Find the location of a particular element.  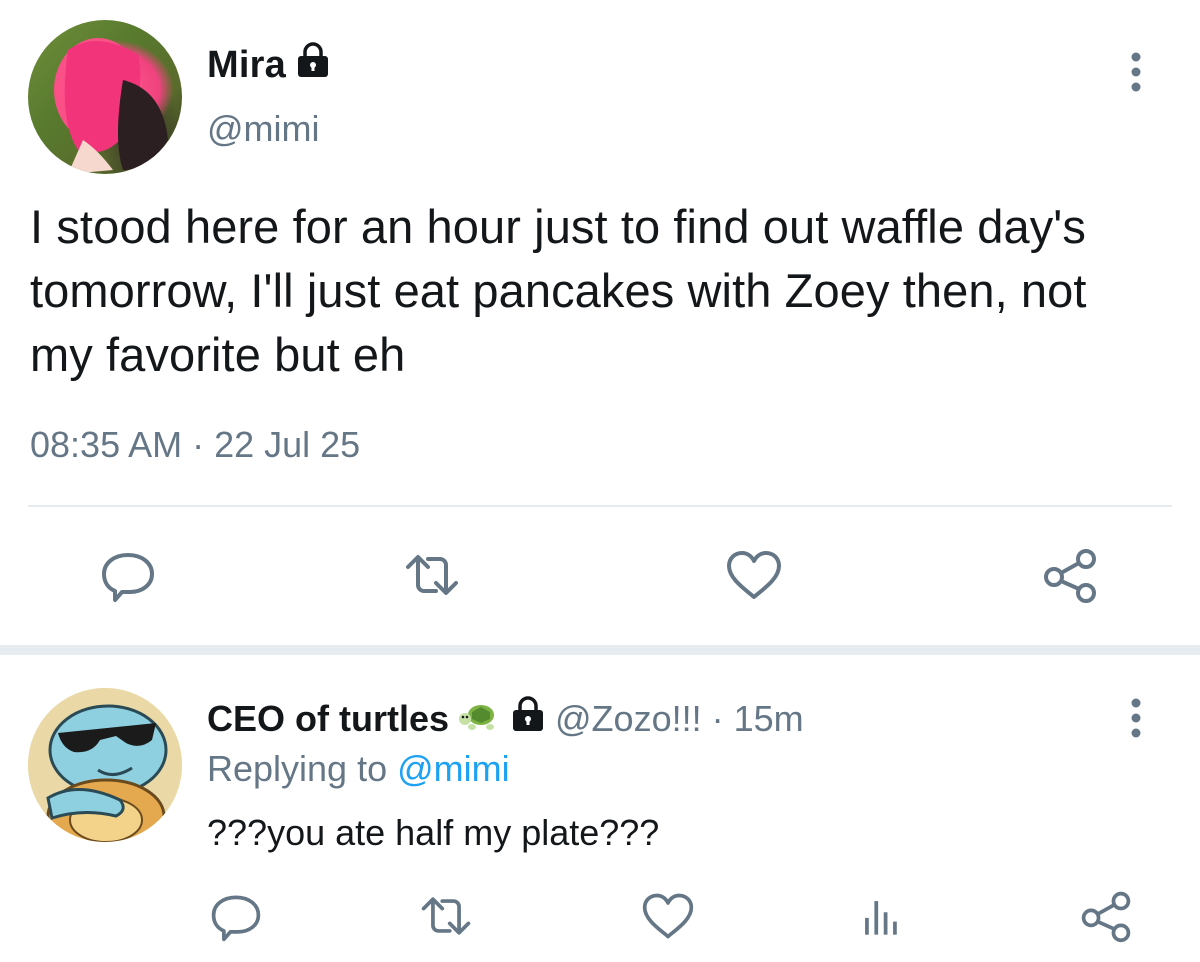

section-separator is located at coordinates (600, 650).